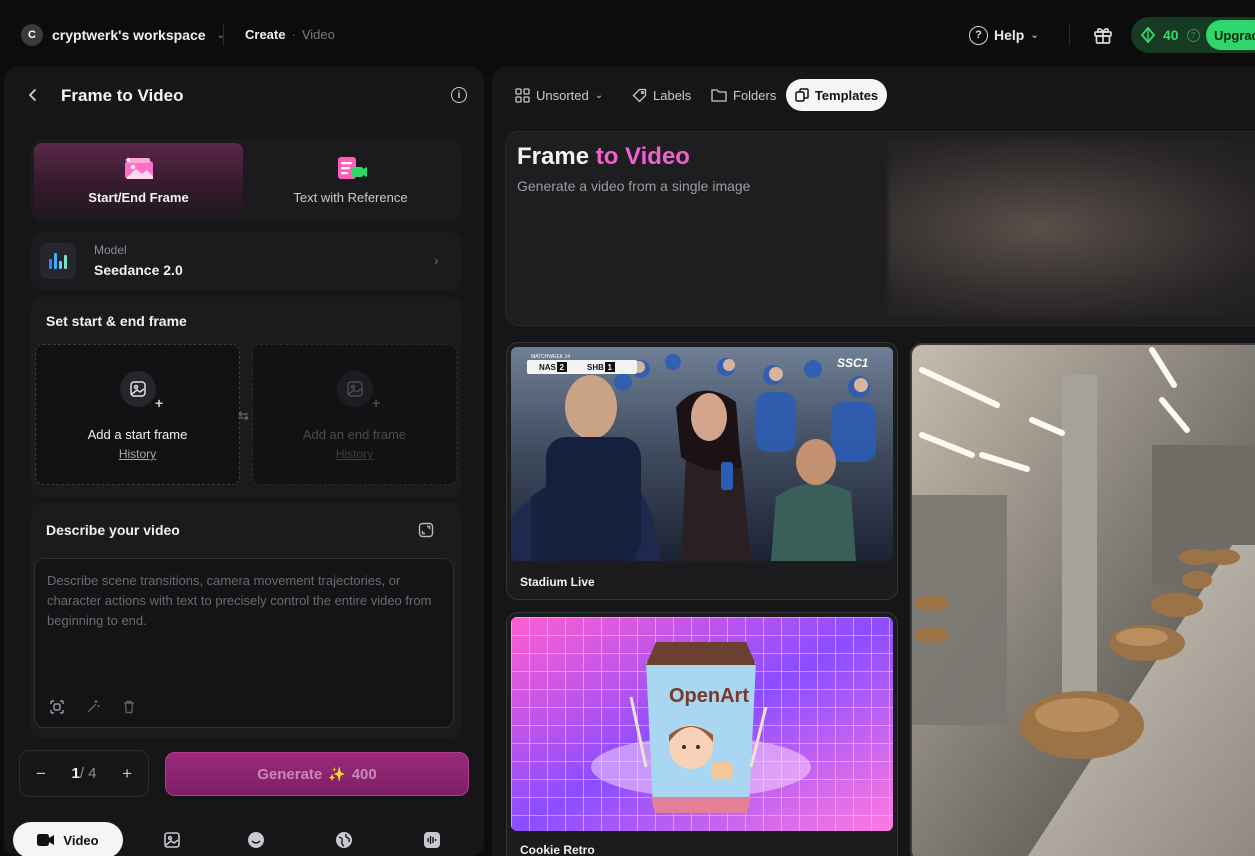 This screenshot has width=1255, height=856. I want to click on folders-label: Folders, so click(755, 95).